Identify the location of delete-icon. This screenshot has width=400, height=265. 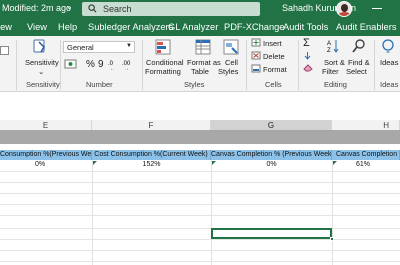
(256, 56).